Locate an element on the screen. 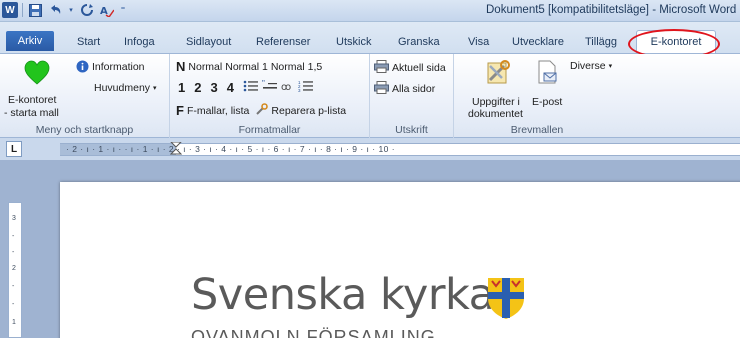 The width and height of the screenshot is (740, 338). alla-sidor-label: Alla sidor is located at coordinates (414, 89).